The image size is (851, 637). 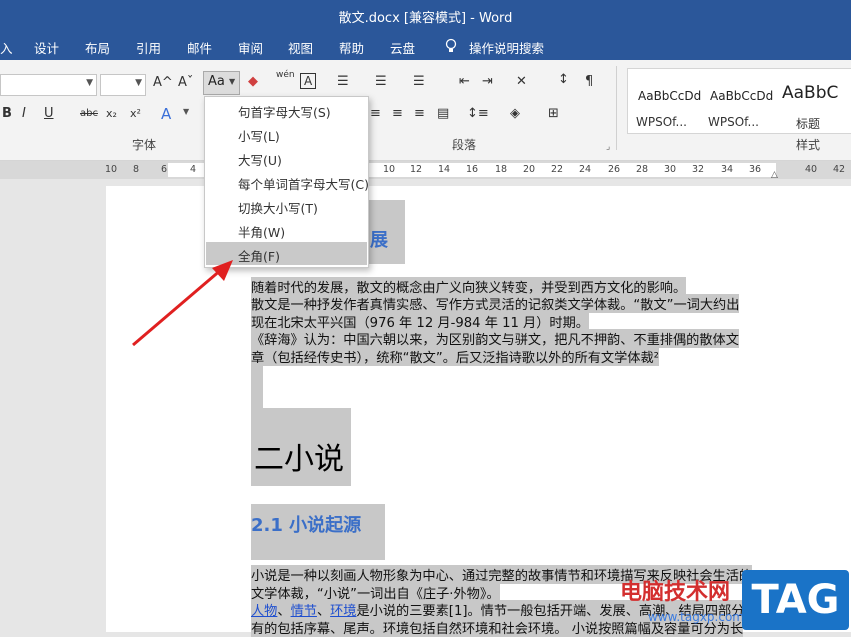 I want to click on paragraph-line: 散文是一种抒发作者真情实感、写作方式灵活的记叙类文学体裁。“散文”一词大约出, so click(x=495, y=303).